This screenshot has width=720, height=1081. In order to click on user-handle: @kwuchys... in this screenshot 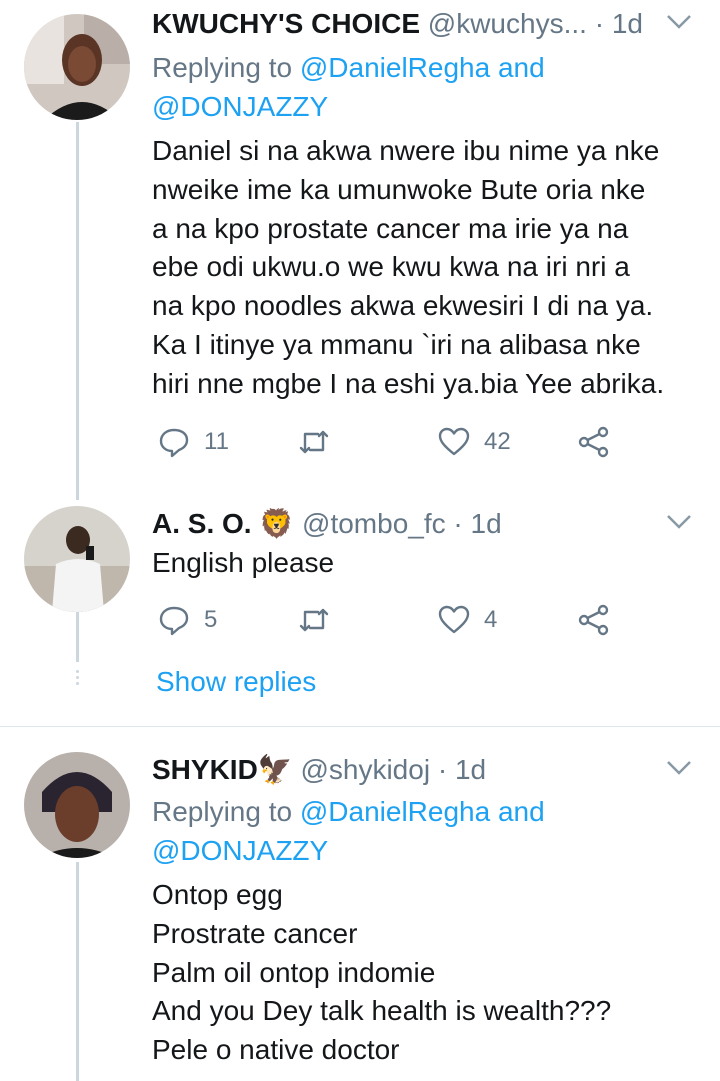, I will do `click(507, 23)`.